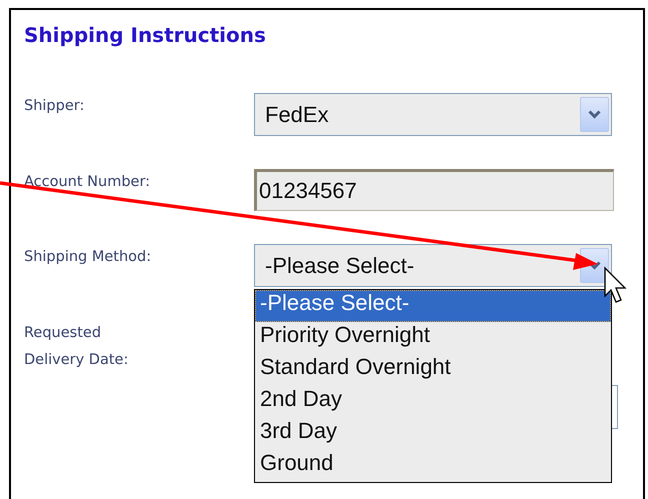  I want to click on dropdown-option: Ground, so click(433, 466).